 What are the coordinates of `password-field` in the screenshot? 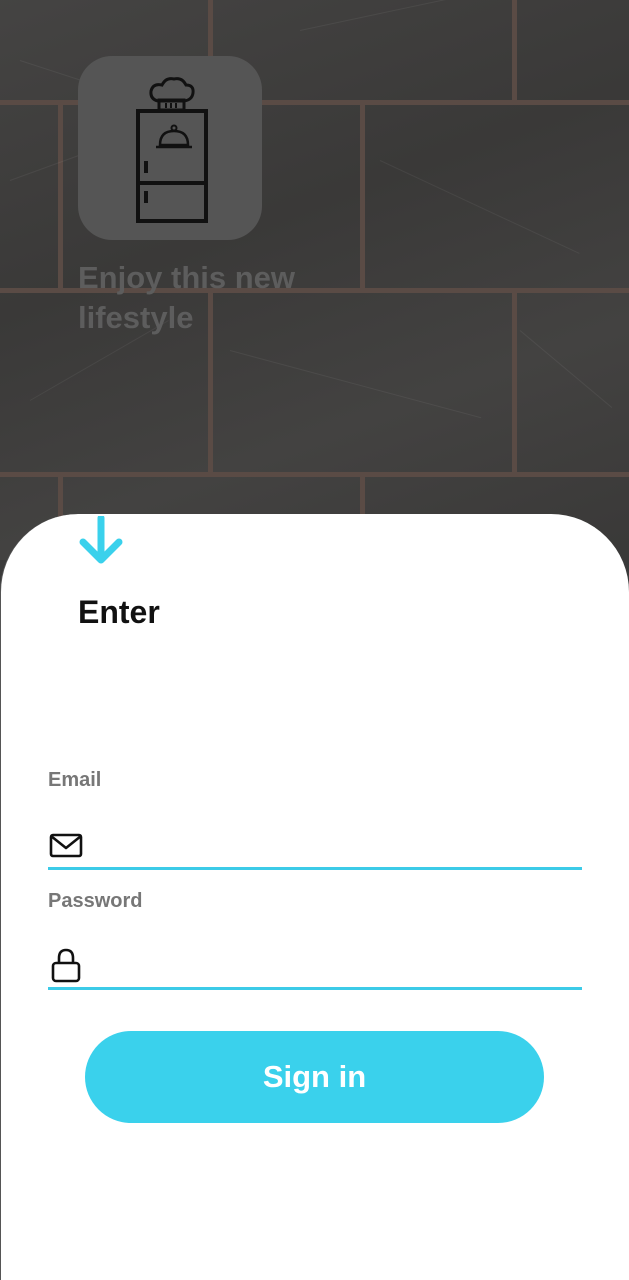 It's located at (315, 966).